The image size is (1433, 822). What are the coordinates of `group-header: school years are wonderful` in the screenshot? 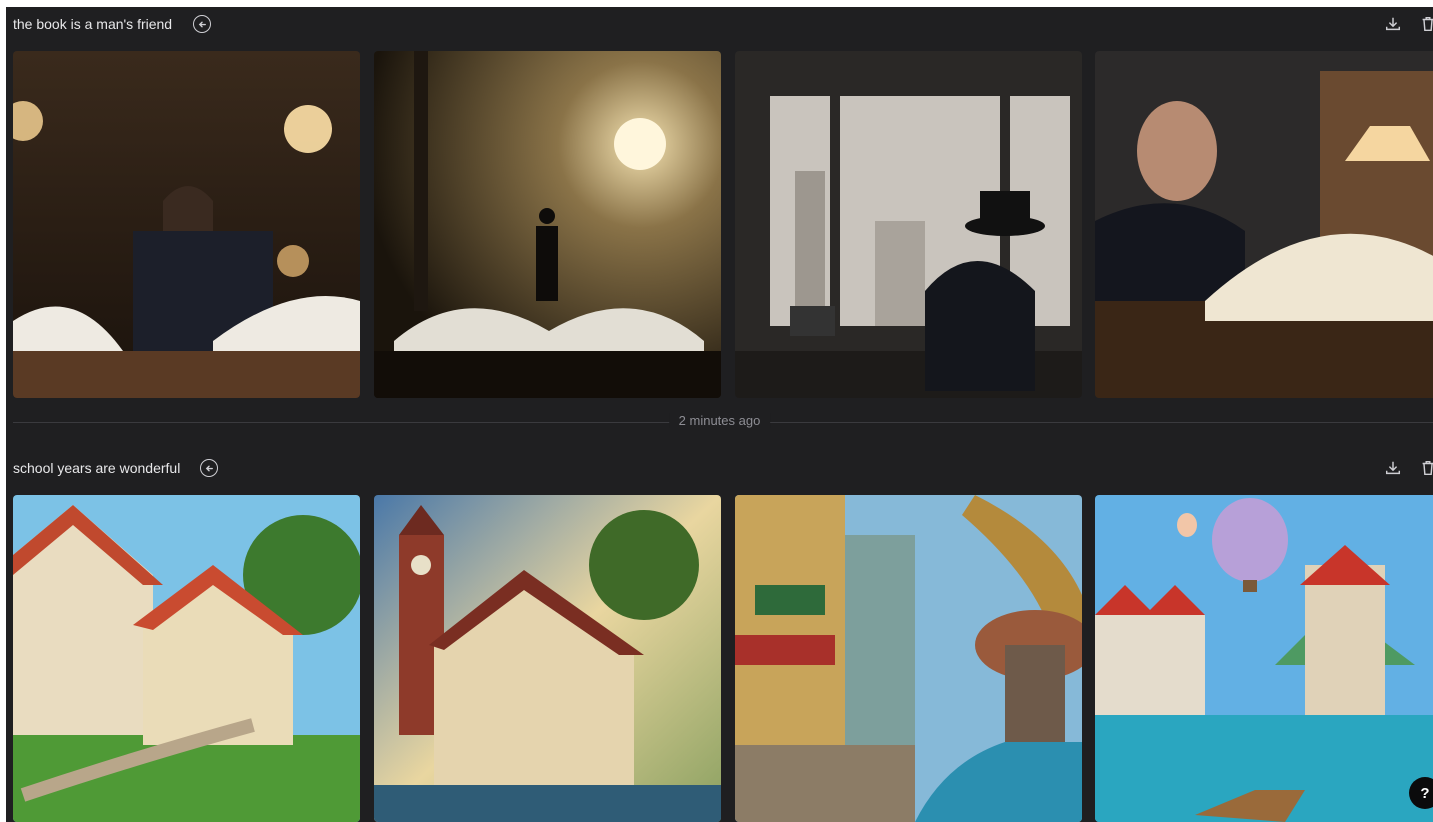 It's located at (723, 468).